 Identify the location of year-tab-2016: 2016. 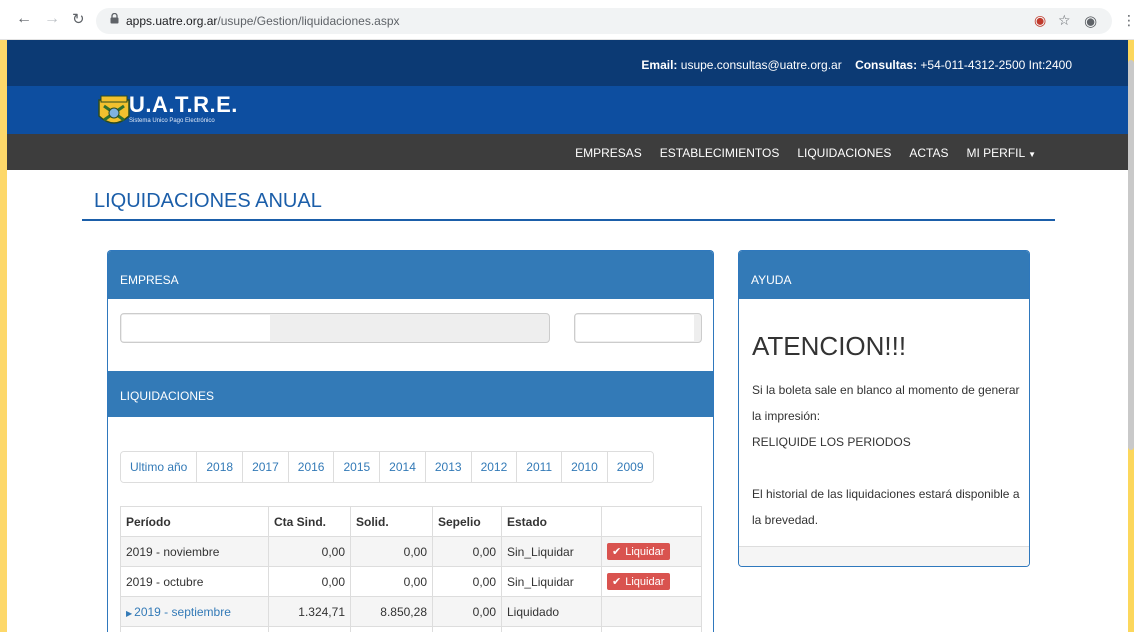
(311, 467).